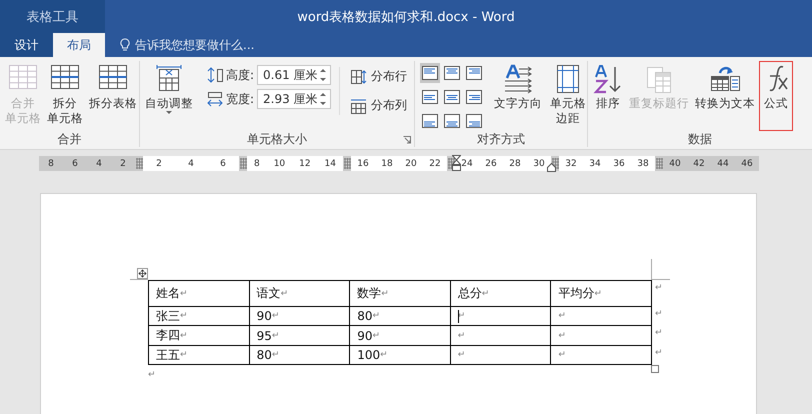 The image size is (812, 414). Describe the element at coordinates (539, 163) in the screenshot. I see `ruler-number: 30` at that location.